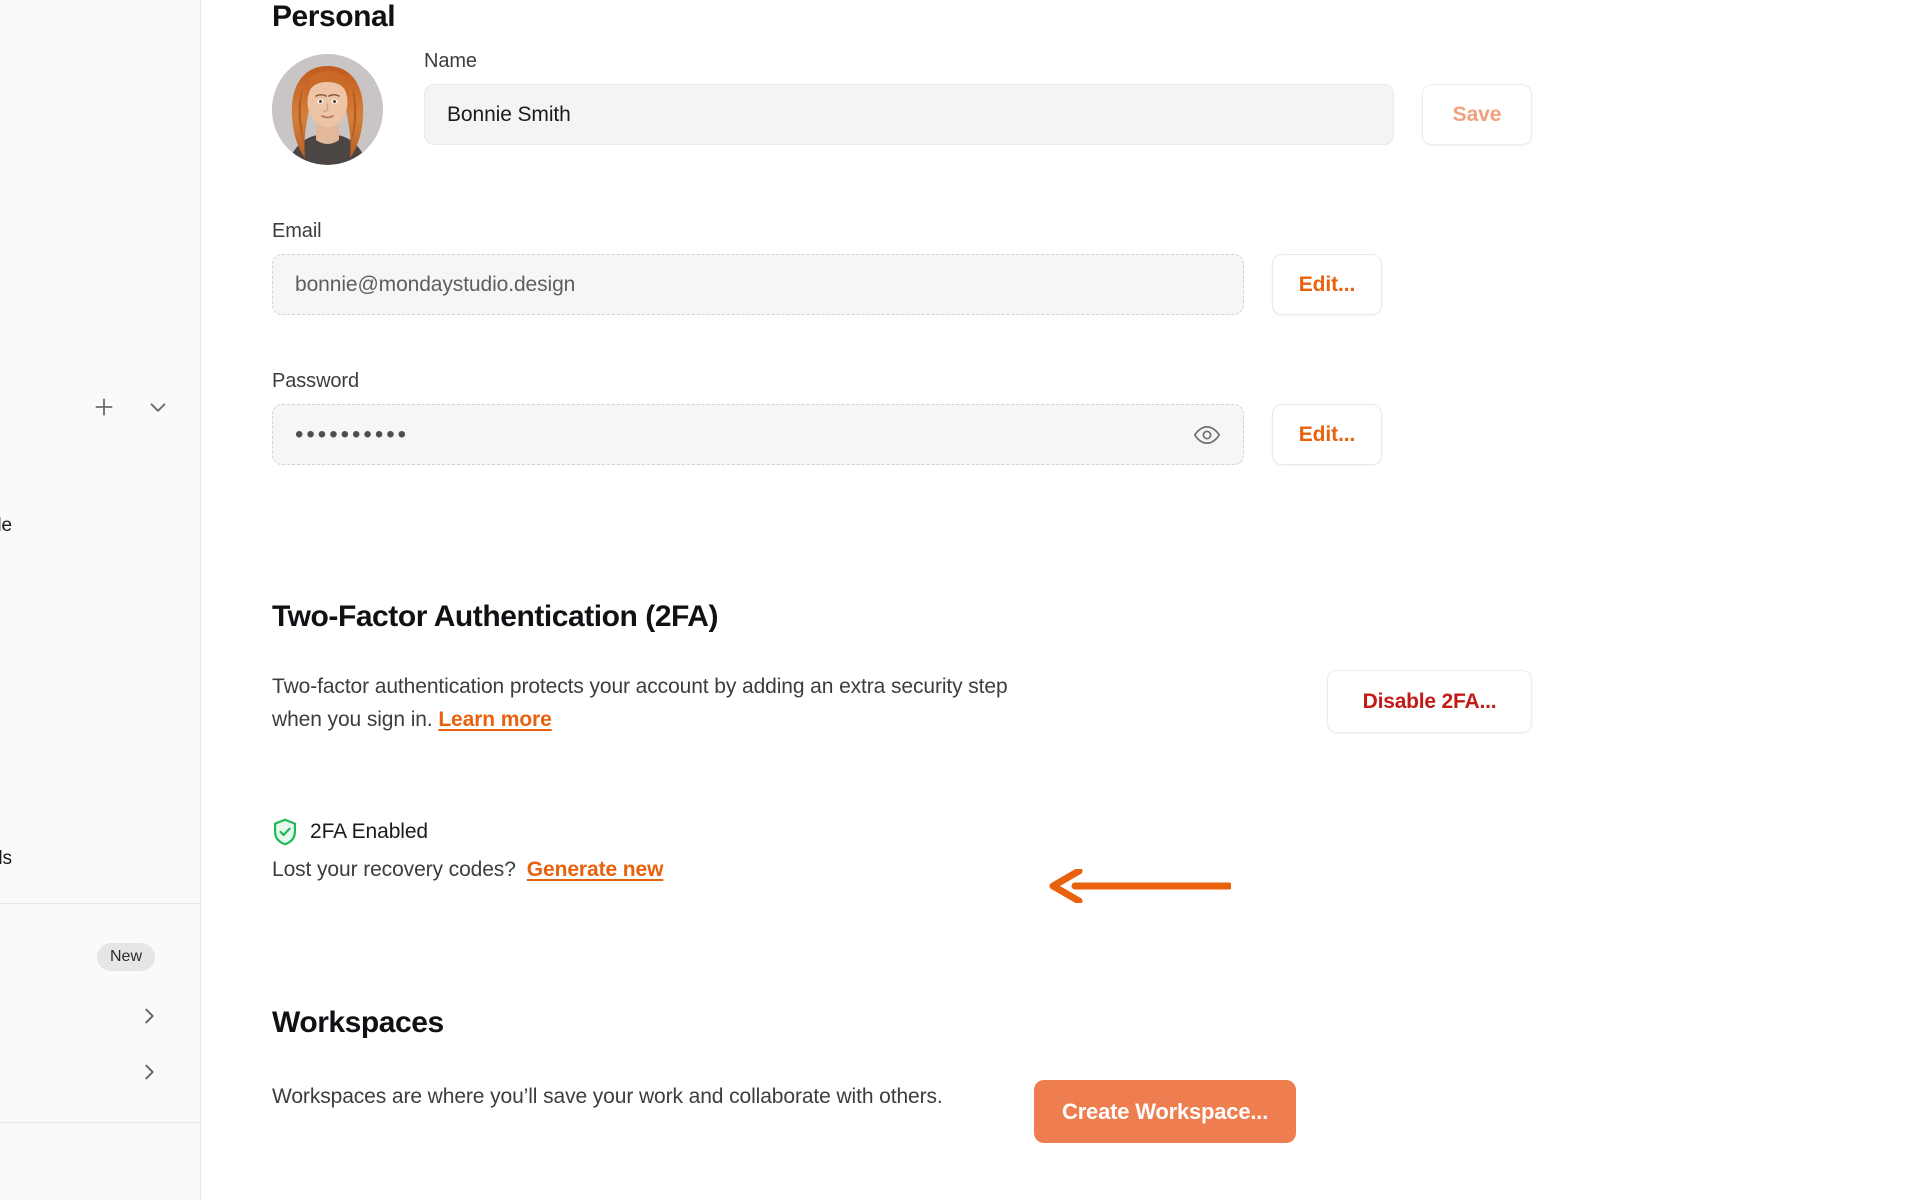 The height and width of the screenshot is (1200, 1920). What do you see at coordinates (99, 159) in the screenshot?
I see `sidebar-item-shared-with-me: …th Me` at bounding box center [99, 159].